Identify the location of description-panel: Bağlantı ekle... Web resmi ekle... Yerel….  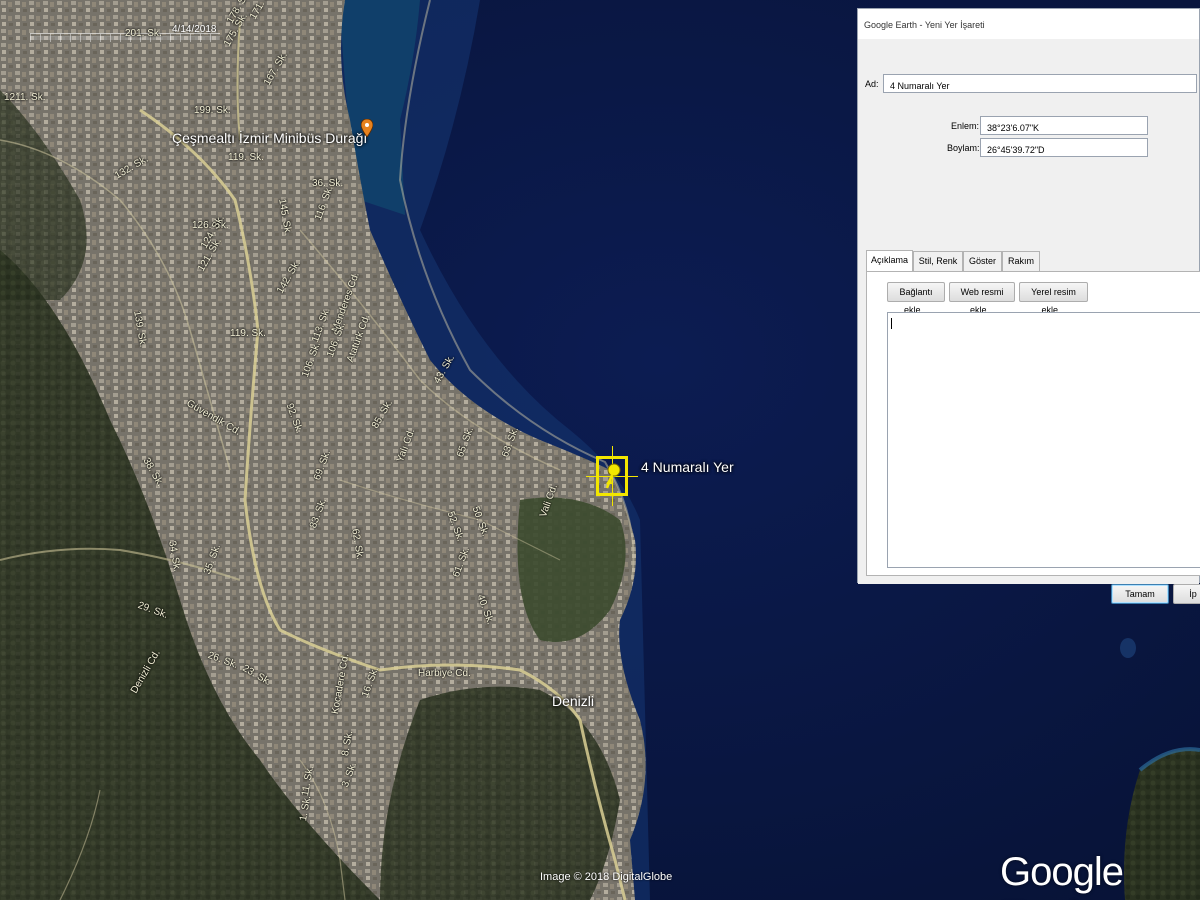
(1033, 423).